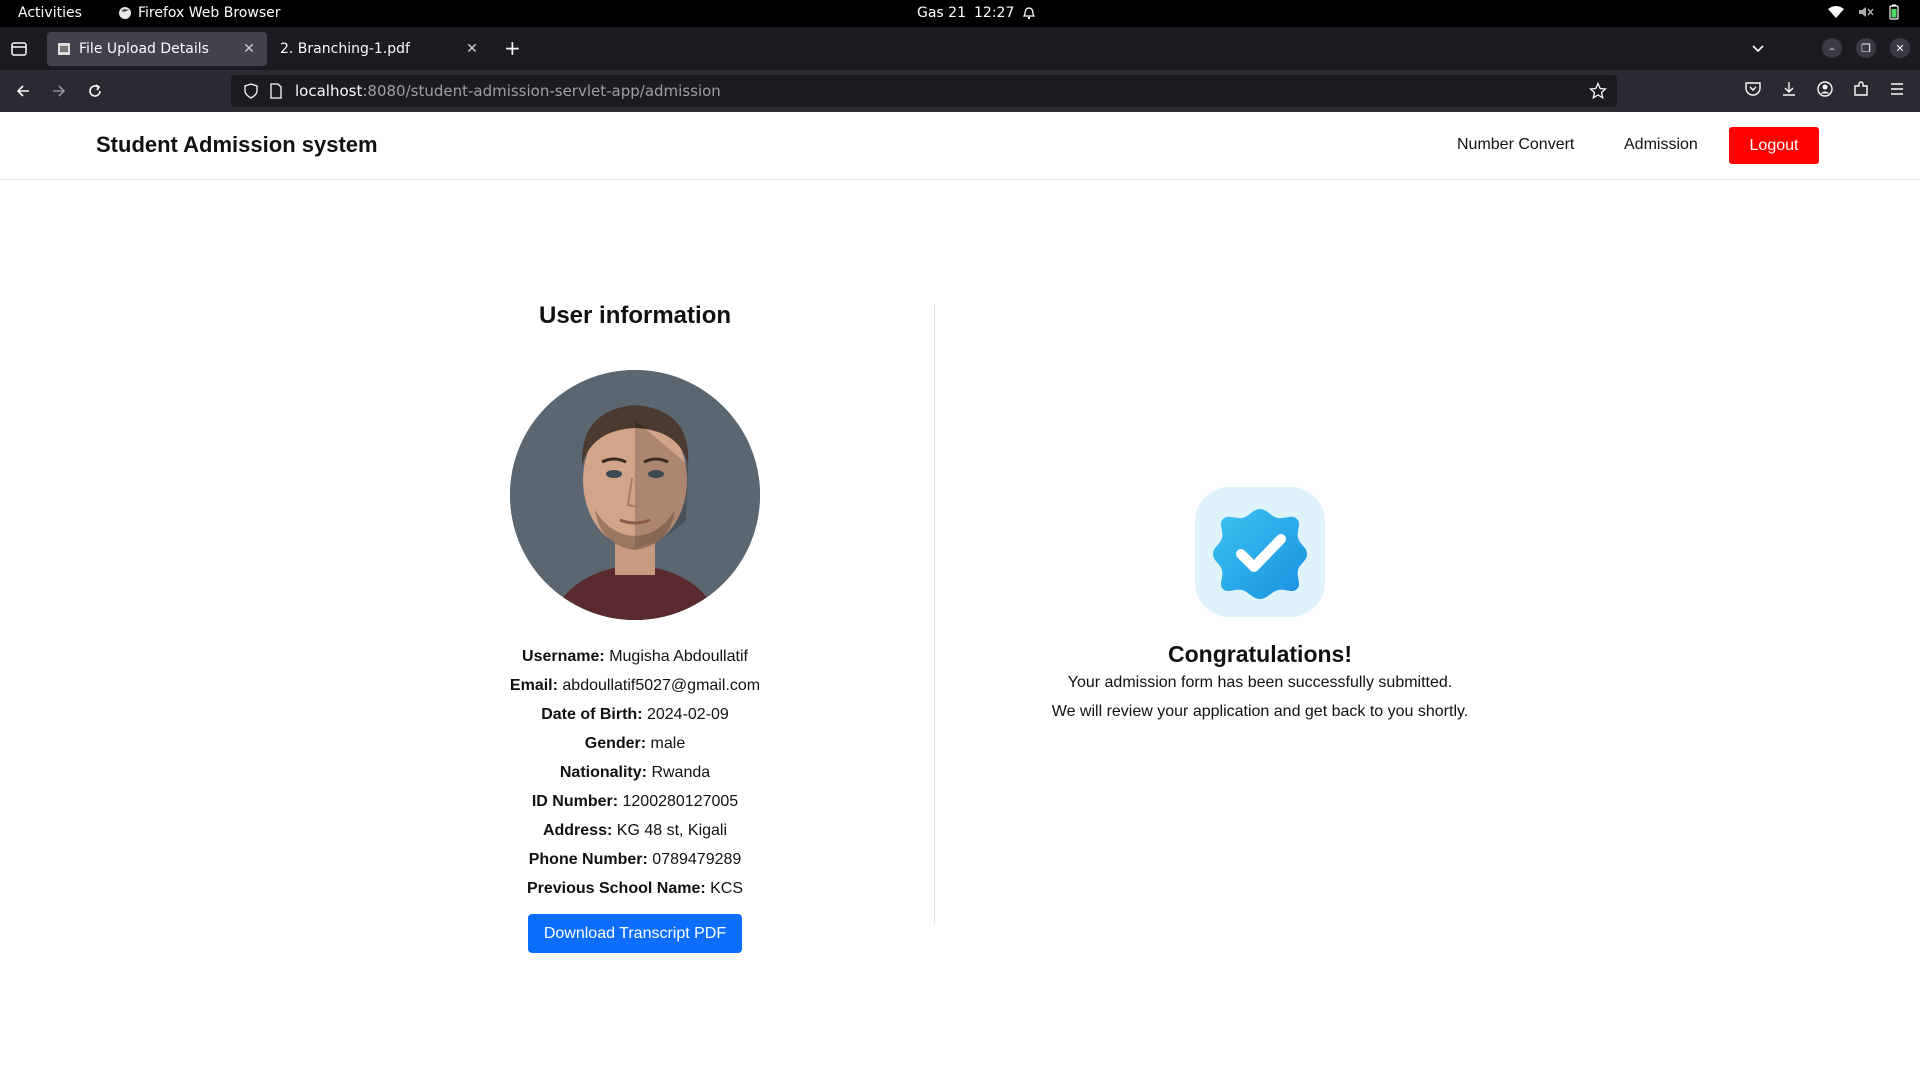  I want to click on field-value: KG 48 st, Kigali, so click(672, 830).